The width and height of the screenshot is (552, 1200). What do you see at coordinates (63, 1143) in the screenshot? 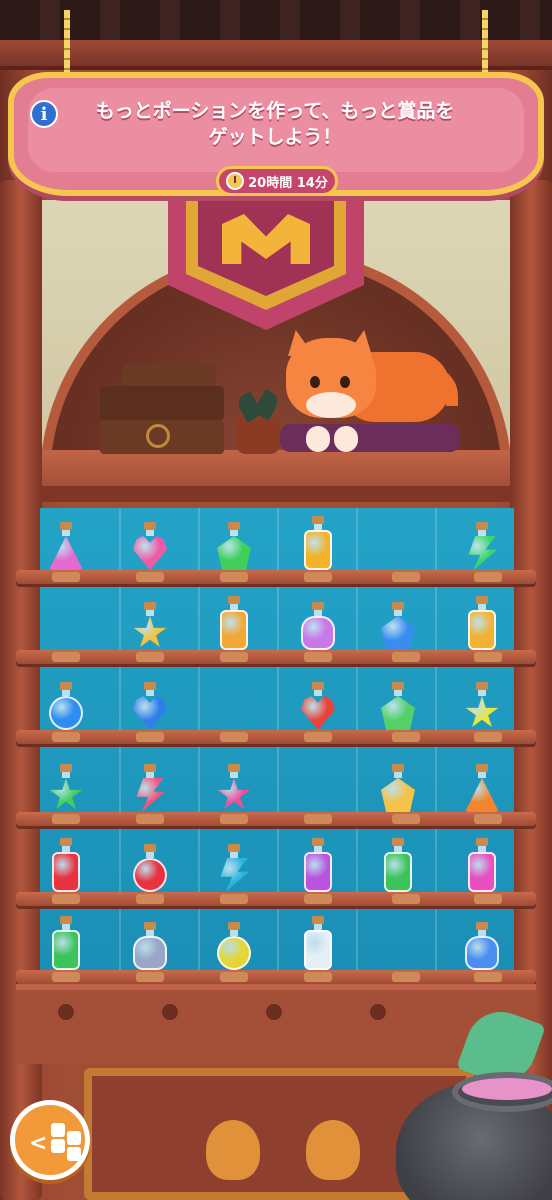
I see `puzzle-blocks-icon` at bounding box center [63, 1143].